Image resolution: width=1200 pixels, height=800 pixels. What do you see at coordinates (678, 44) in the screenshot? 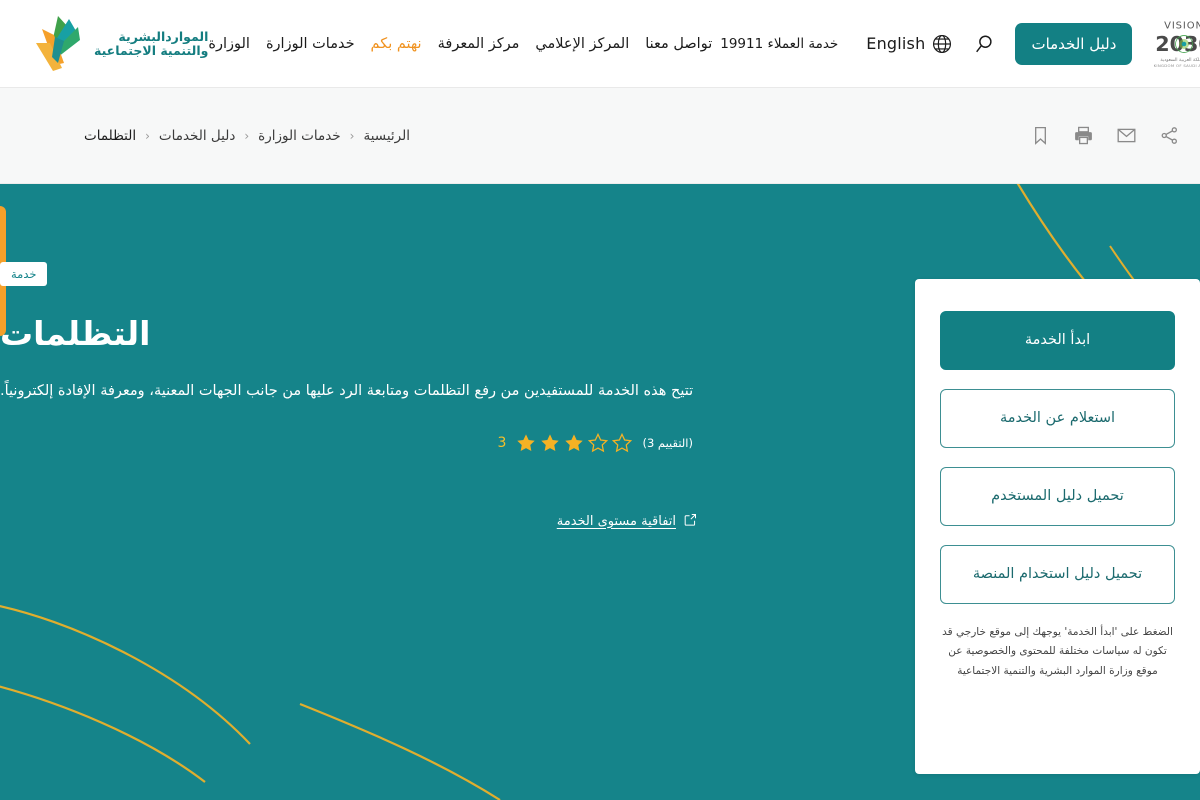
I see `nav-item-contact-us: تواصل معنا` at bounding box center [678, 44].